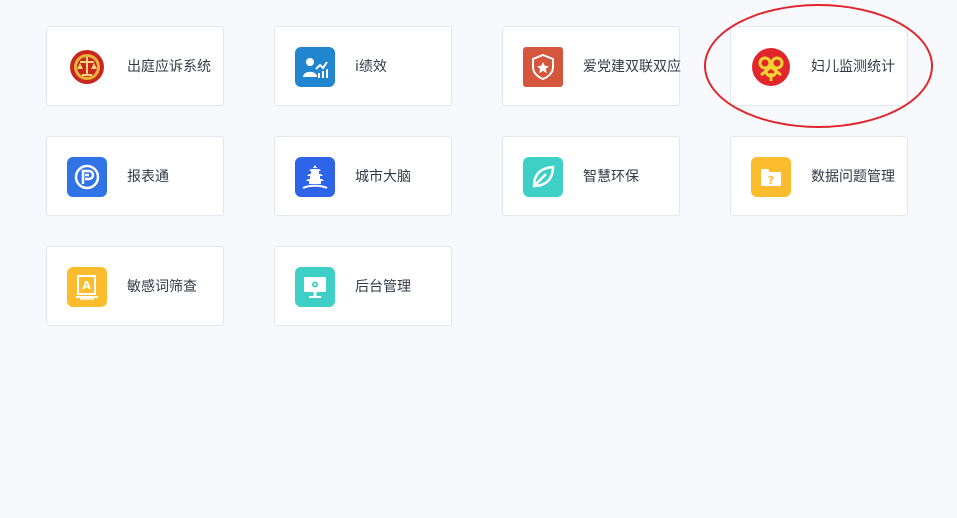 The image size is (957, 518). What do you see at coordinates (315, 67) in the screenshot?
I see `performance-chart-icon` at bounding box center [315, 67].